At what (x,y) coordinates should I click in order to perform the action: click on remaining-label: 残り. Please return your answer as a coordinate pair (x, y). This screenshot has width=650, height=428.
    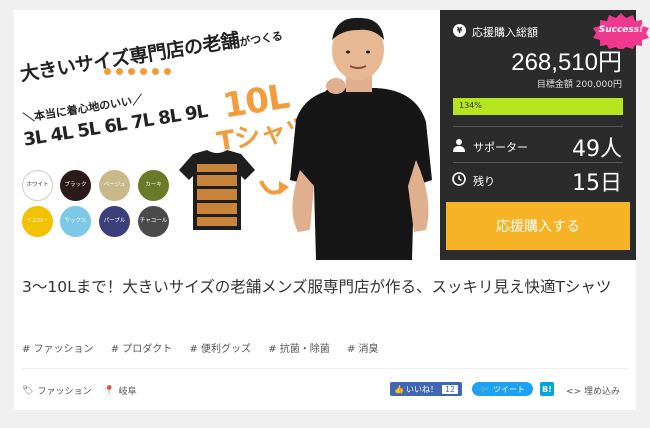
    Looking at the image, I should click on (484, 181).